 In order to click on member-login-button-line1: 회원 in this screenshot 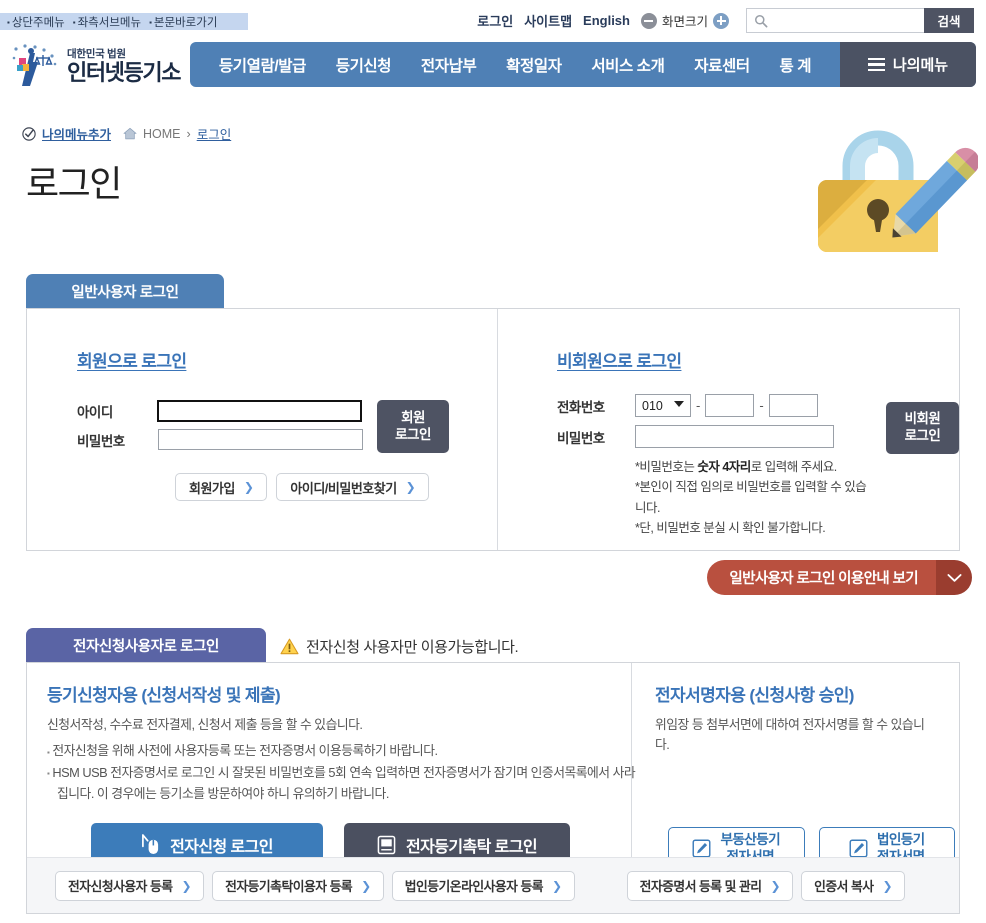, I will do `click(413, 417)`.